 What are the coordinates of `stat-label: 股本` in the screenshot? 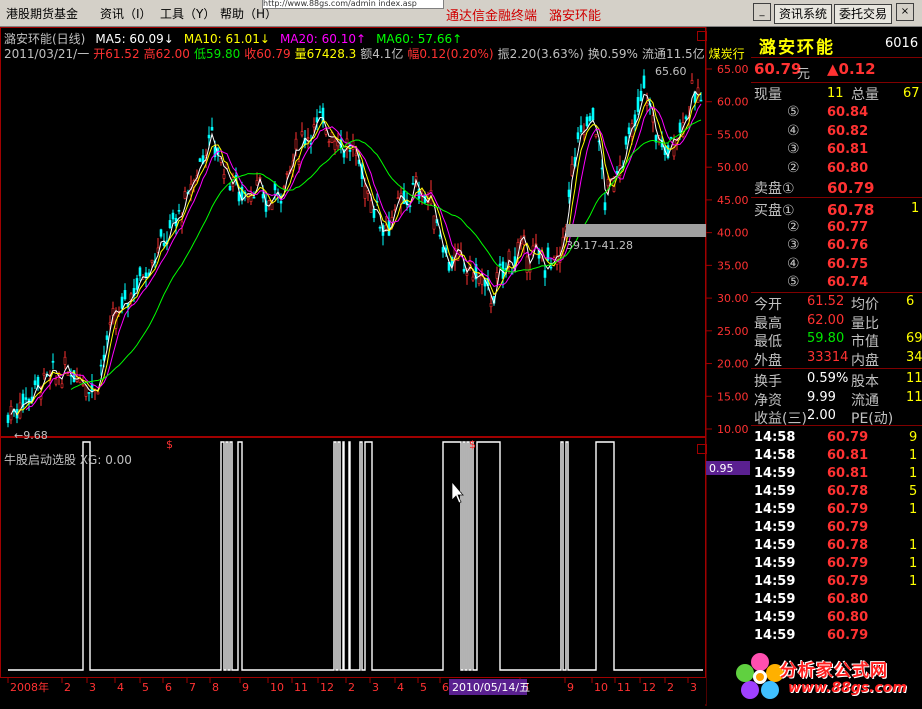 It's located at (865, 382).